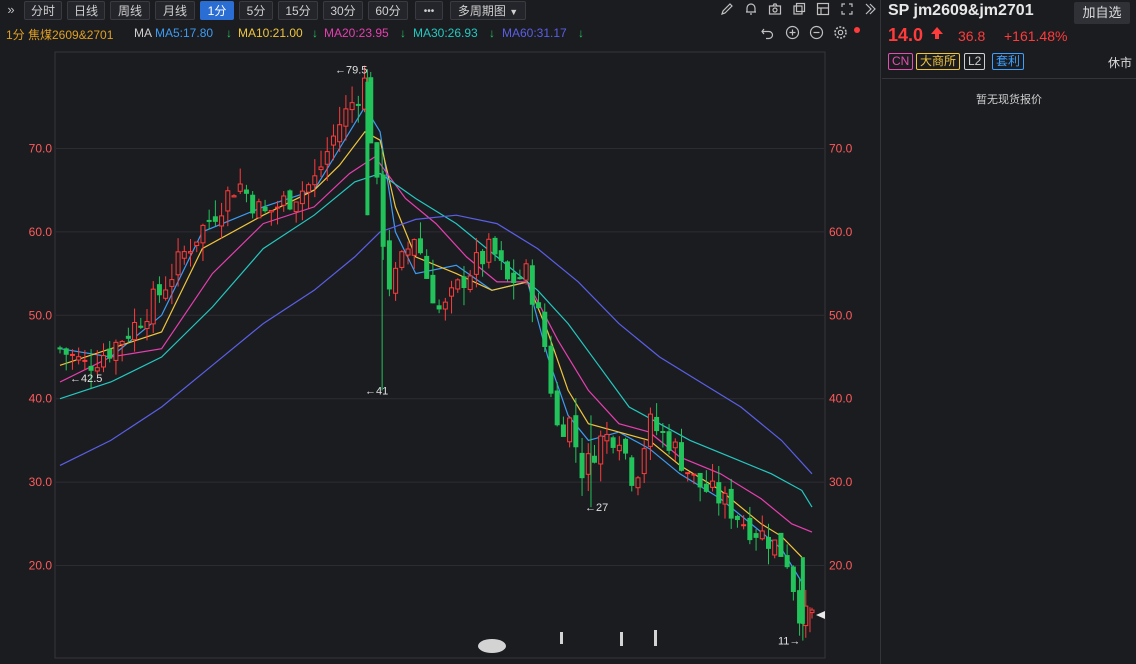 The height and width of the screenshot is (664, 1136). Describe the element at coordinates (130, 10) in the screenshot. I see `period-button-weekly: 周线` at that location.